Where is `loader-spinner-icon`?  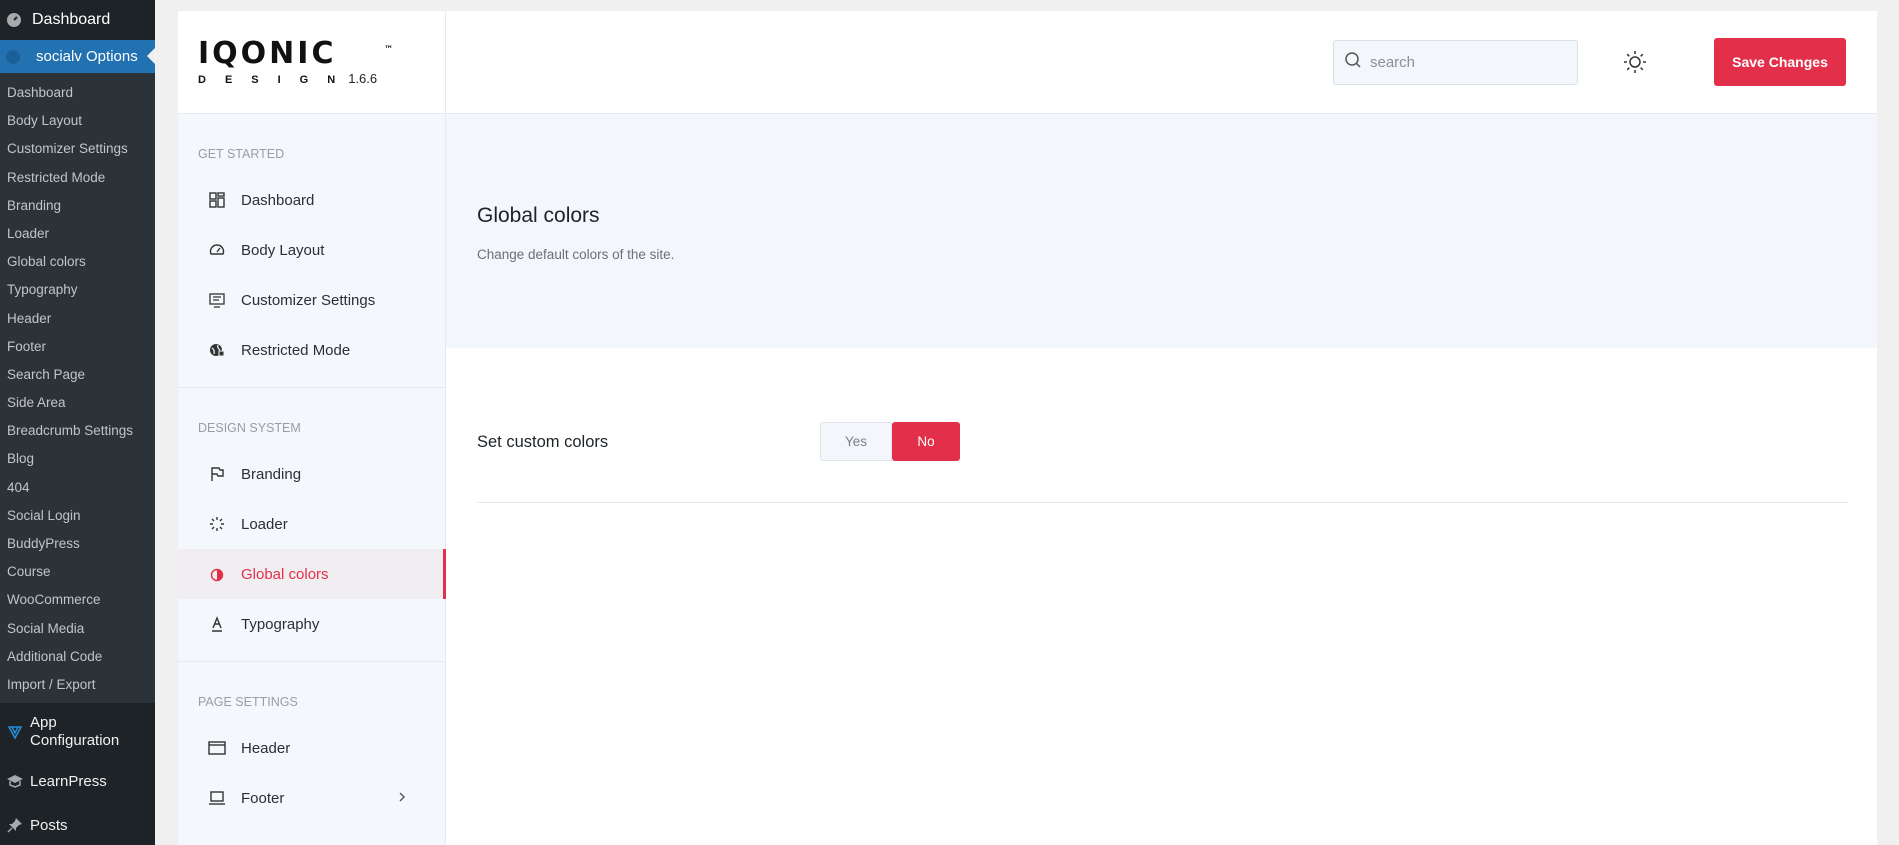
loader-spinner-icon is located at coordinates (217, 524).